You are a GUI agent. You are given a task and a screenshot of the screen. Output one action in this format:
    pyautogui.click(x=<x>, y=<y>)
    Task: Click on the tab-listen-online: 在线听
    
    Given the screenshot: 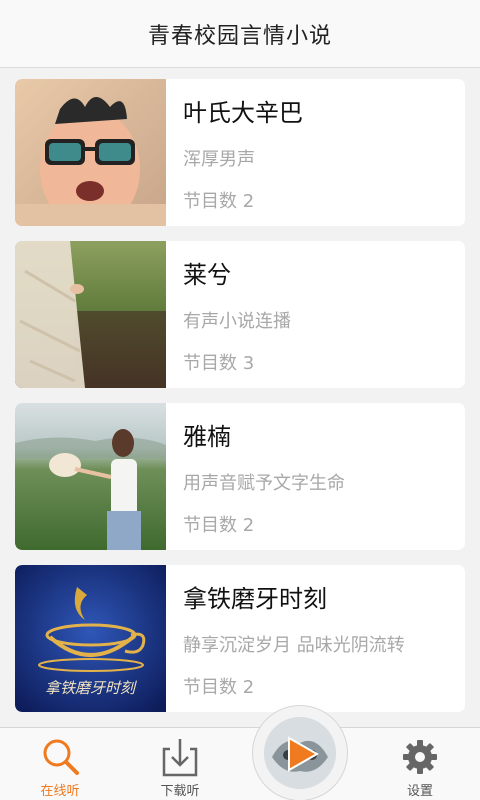 What is the action you would take?
    pyautogui.click(x=60, y=764)
    